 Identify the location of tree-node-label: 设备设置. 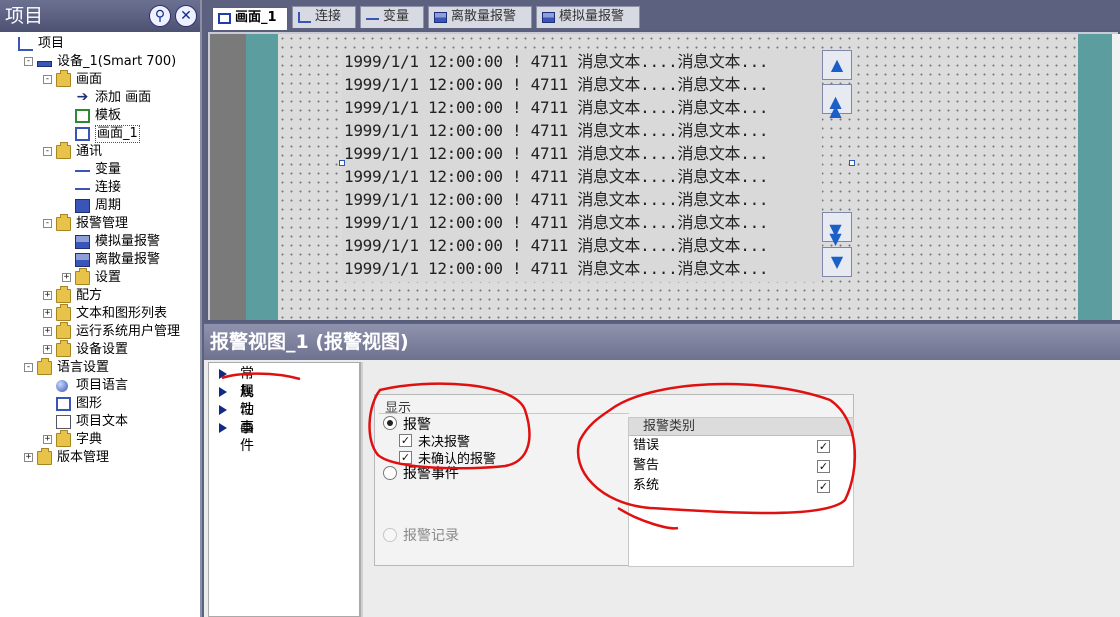
(102, 349).